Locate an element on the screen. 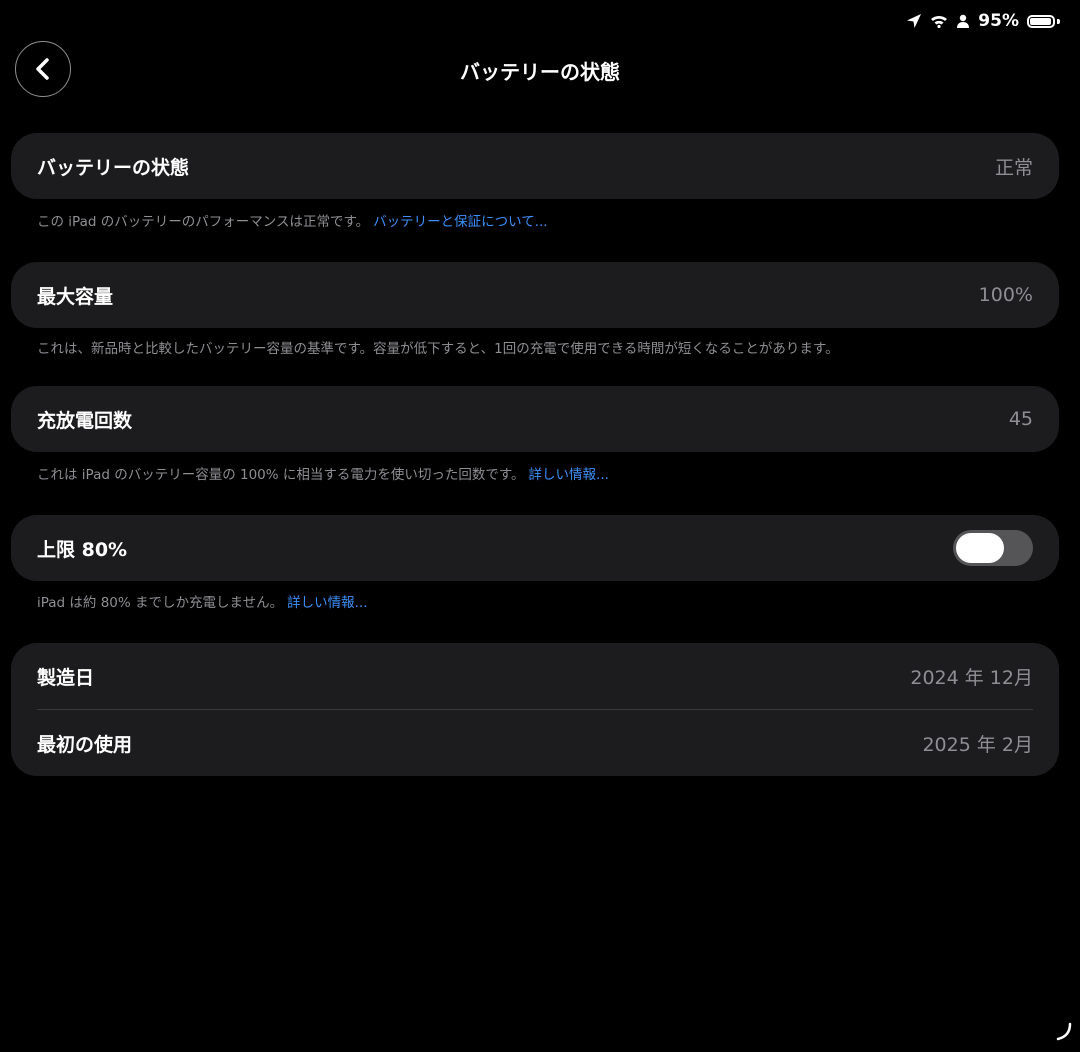 Image resolution: width=1080 pixels, height=1052 pixels. max-capacity-label: 最大容量 is located at coordinates (75, 296).